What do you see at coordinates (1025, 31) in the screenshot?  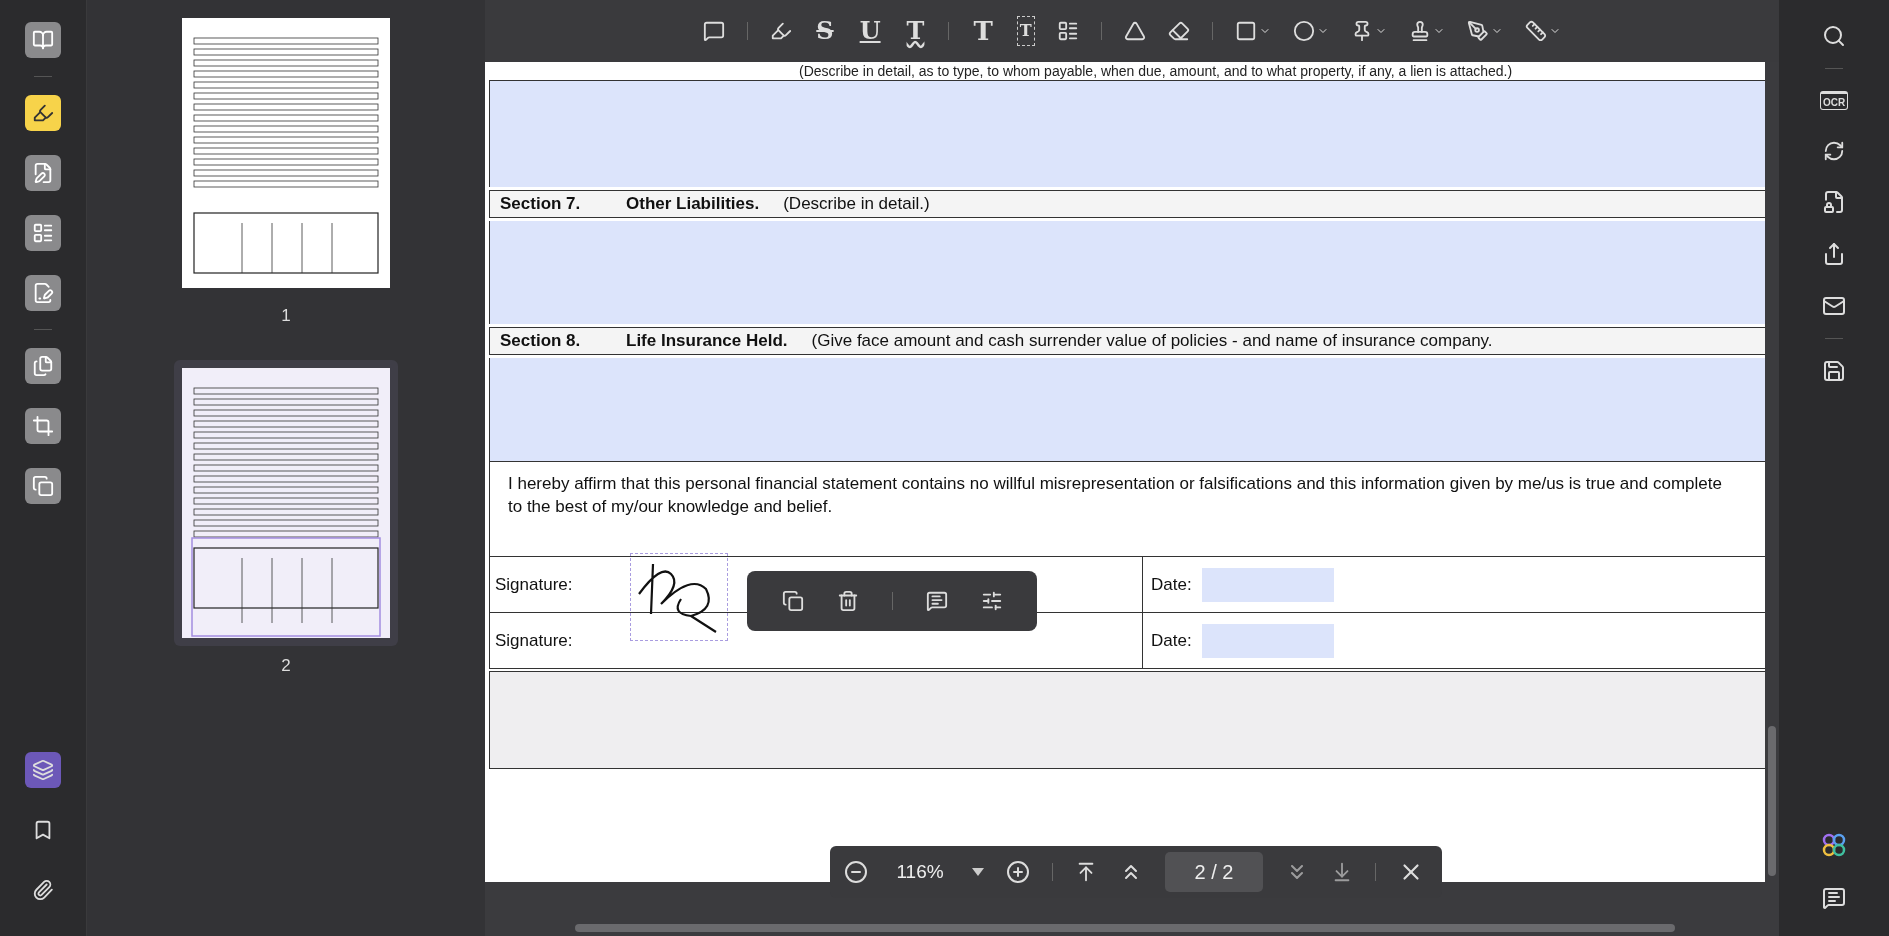 I see `text-box-button: T` at bounding box center [1025, 31].